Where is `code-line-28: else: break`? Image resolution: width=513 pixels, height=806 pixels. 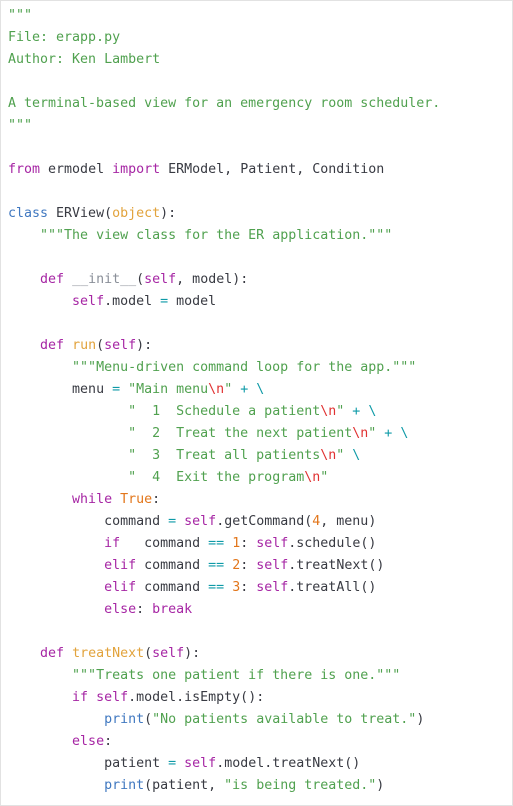
code-line-28: else: break is located at coordinates (256, 610).